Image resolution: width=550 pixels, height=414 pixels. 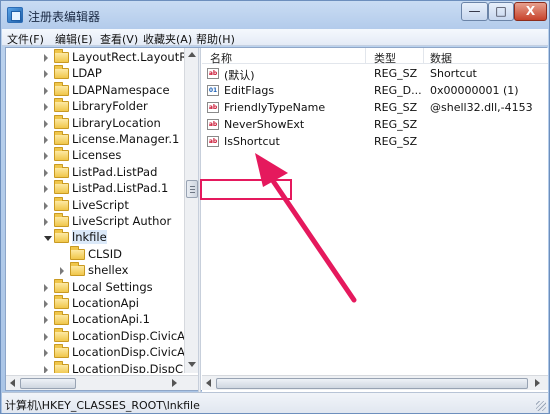 What do you see at coordinates (541, 406) in the screenshot?
I see `resize-grip-icon` at bounding box center [541, 406].